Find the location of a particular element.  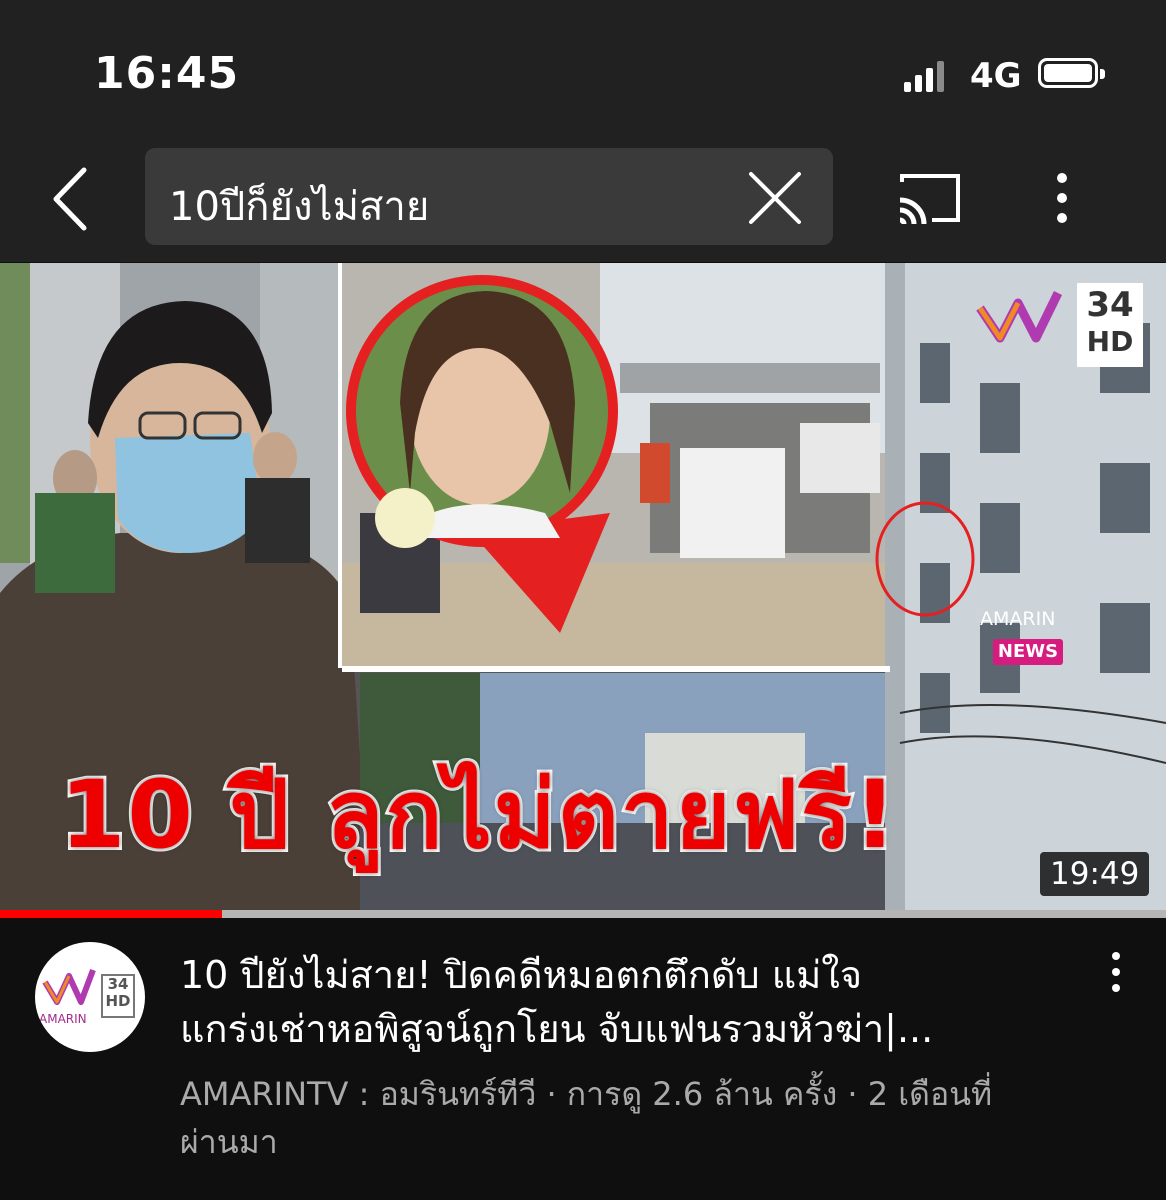

more-options-button is located at coordinates (1062, 198).